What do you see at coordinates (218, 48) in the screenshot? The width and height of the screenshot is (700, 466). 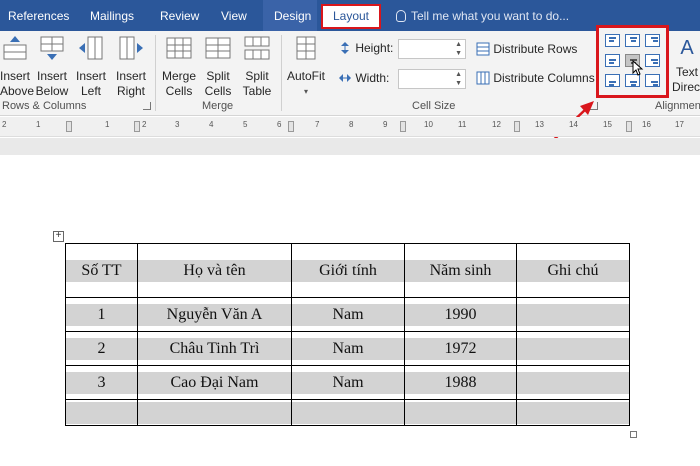 I see `split-cells-icon` at bounding box center [218, 48].